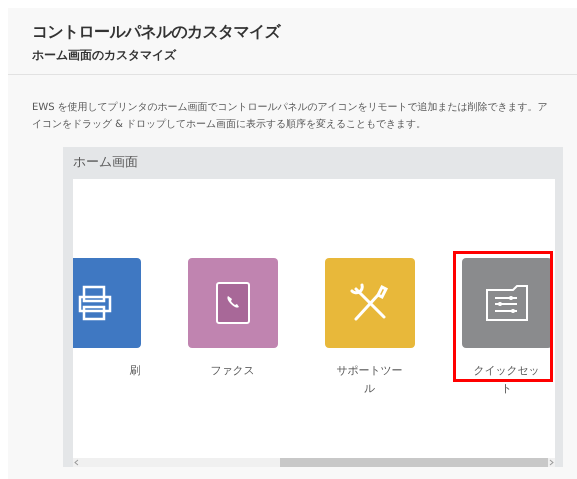 The width and height of the screenshot is (577, 479). What do you see at coordinates (414, 462) in the screenshot?
I see `scrollbar-thumb` at bounding box center [414, 462].